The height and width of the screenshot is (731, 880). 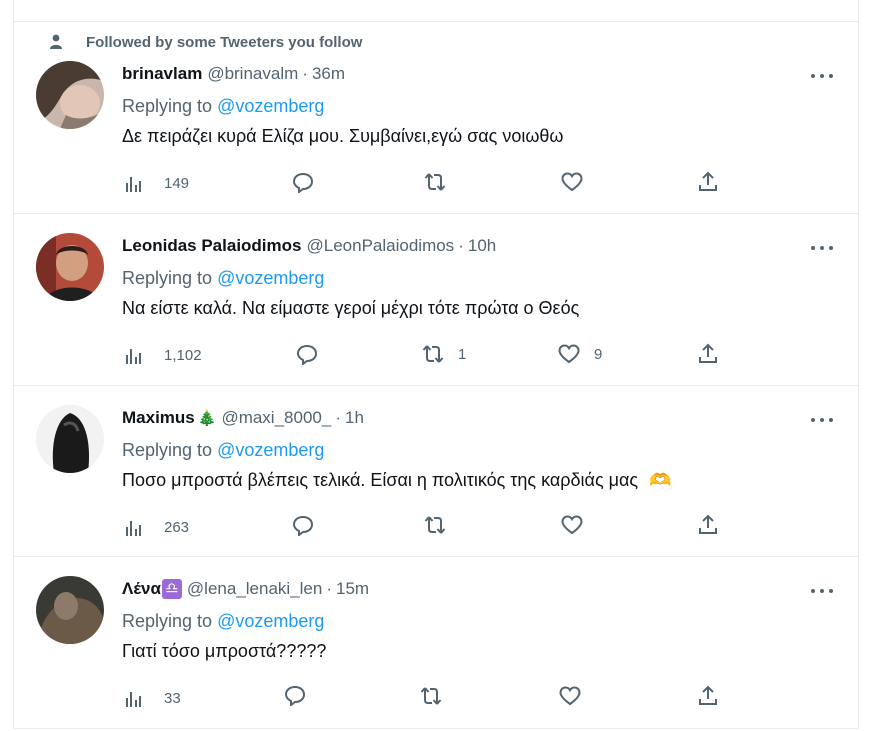 I want to click on timestamp: 10h, so click(x=482, y=246).